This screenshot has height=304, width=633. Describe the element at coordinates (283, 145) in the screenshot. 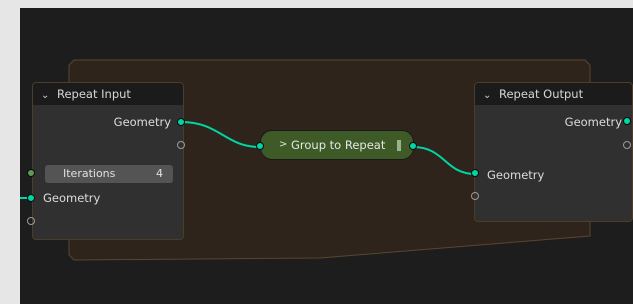

I see `chevron-right-icon: >` at that location.